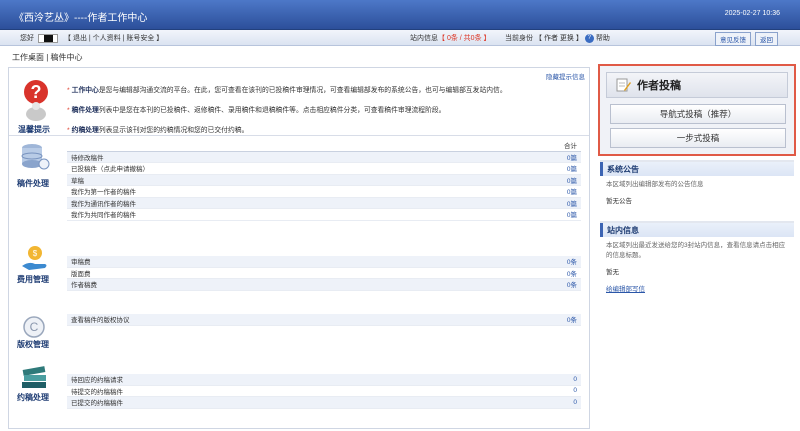 Image resolution: width=800 pixels, height=431 pixels. What do you see at coordinates (33, 279) in the screenshot?
I see `fee-label: 费用管理` at bounding box center [33, 279].